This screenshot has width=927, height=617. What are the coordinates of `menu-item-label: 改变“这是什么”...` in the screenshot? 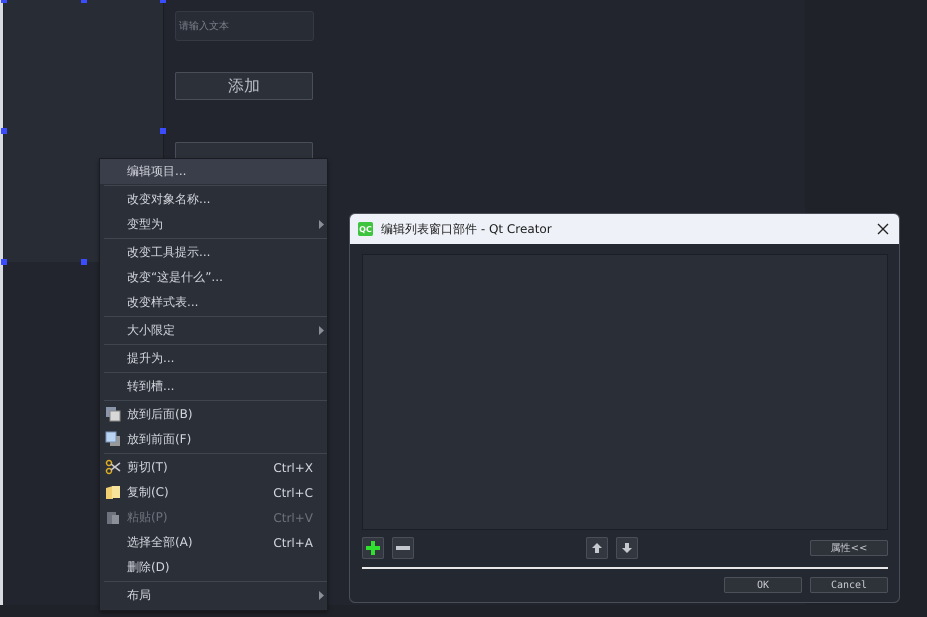 It's located at (175, 277).